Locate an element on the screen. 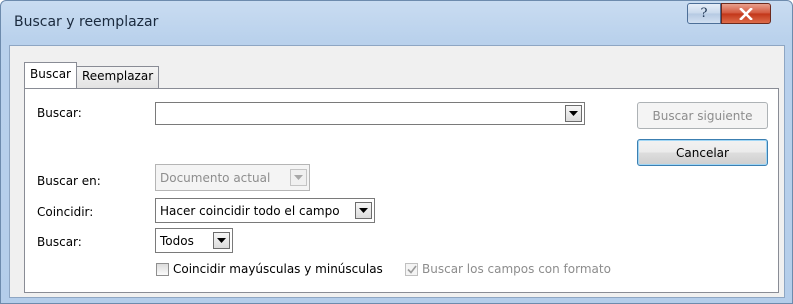 The width and height of the screenshot is (793, 304). close-button is located at coordinates (746, 13).